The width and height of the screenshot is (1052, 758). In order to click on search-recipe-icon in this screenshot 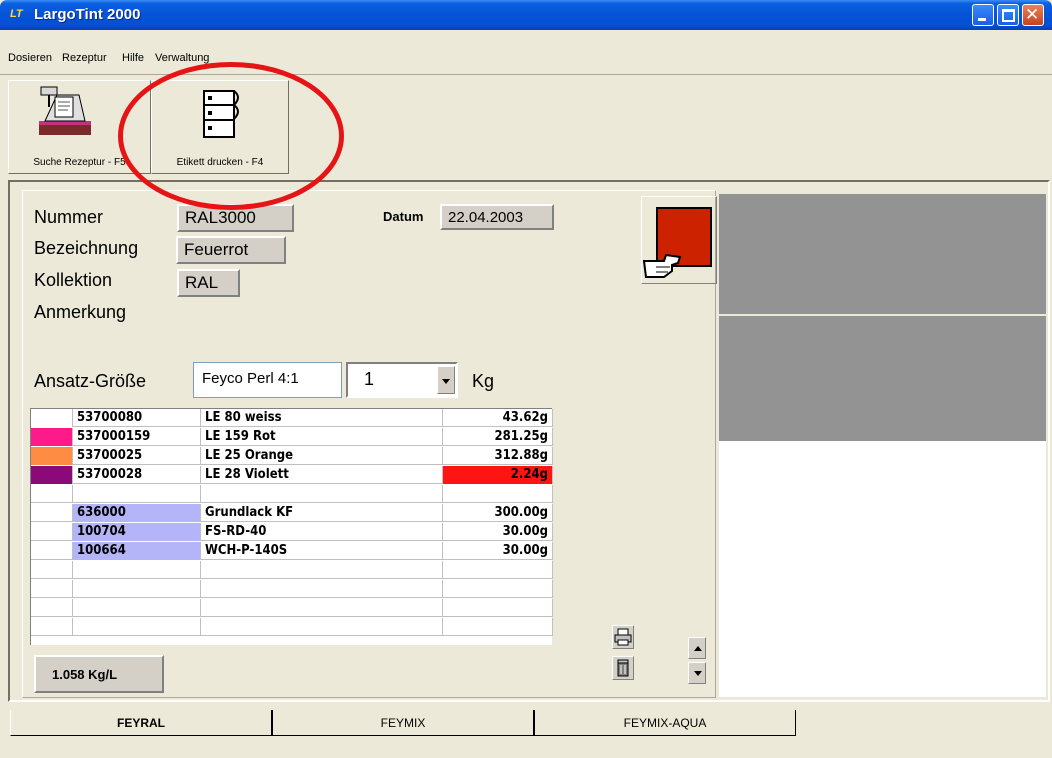, I will do `click(65, 110)`.